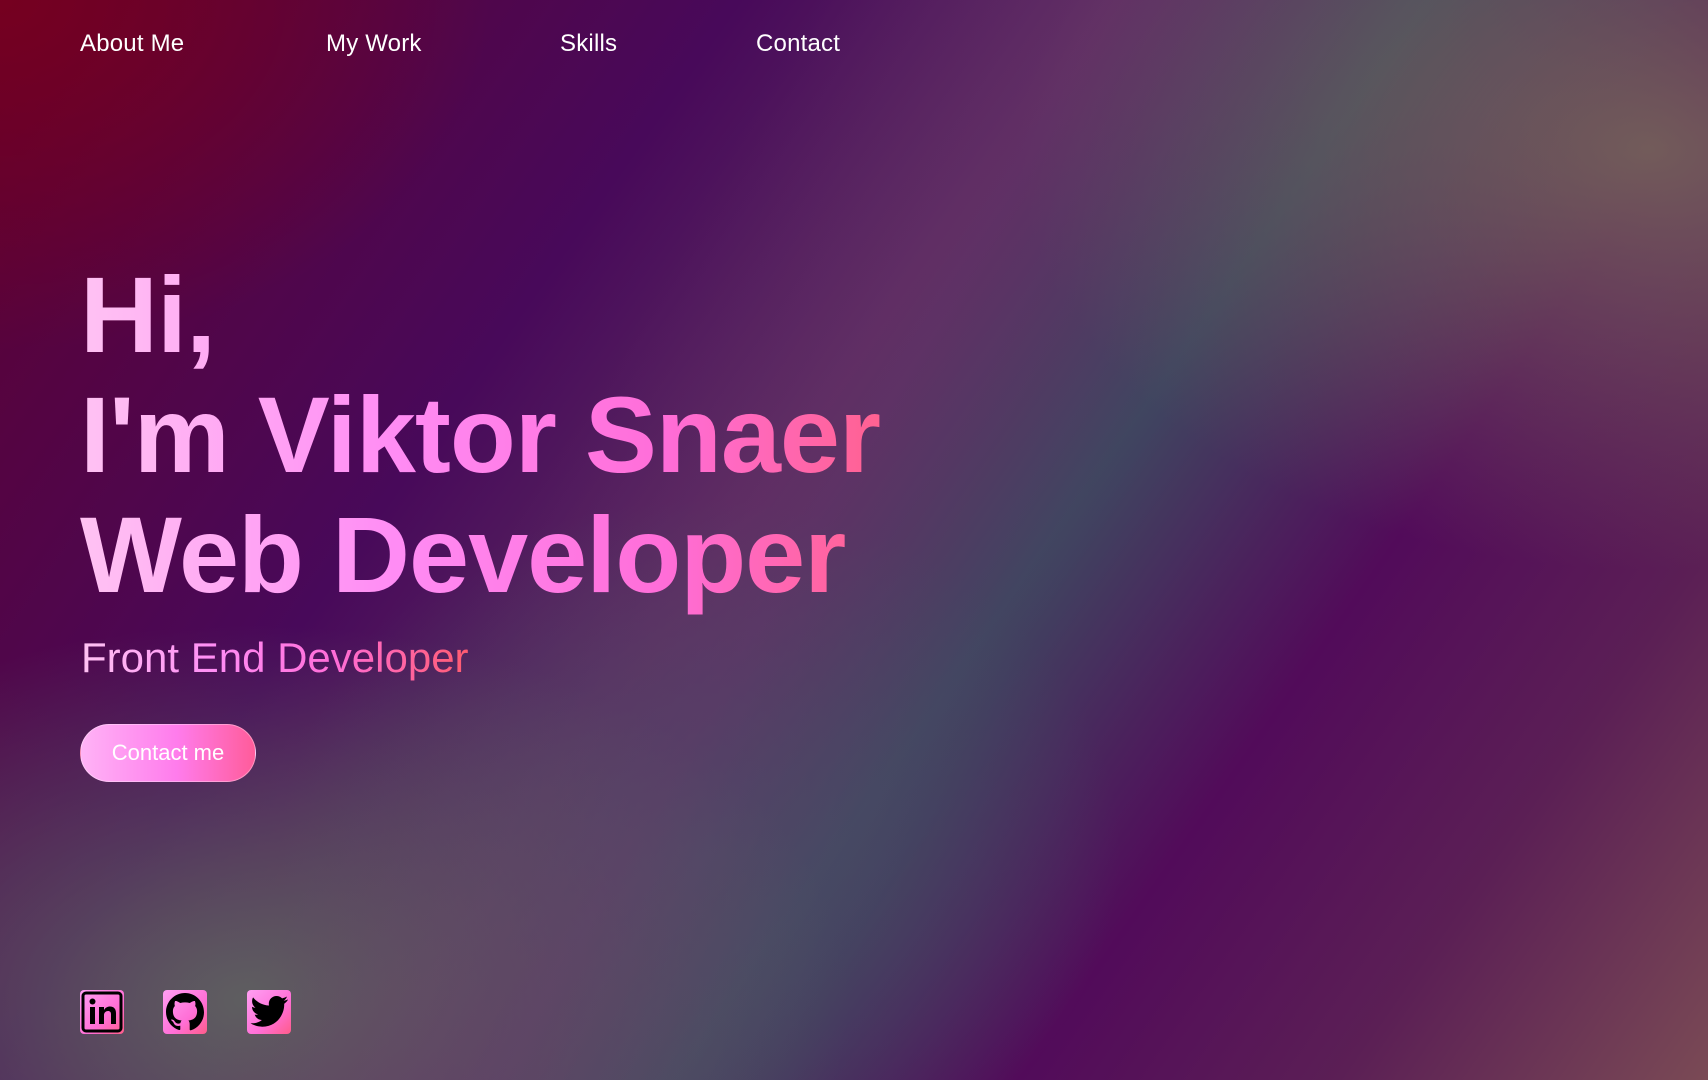 The height and width of the screenshot is (1080, 1708). Describe the element at coordinates (102, 1012) in the screenshot. I see `linkedin-icon` at that location.